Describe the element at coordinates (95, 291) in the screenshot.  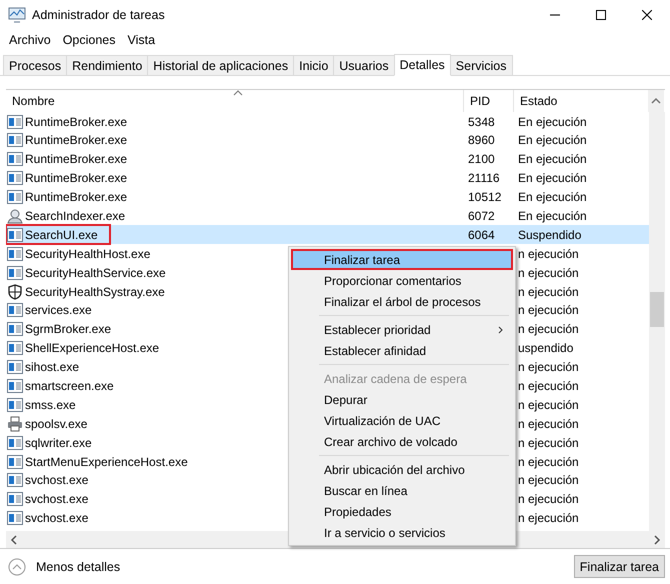
I see `table-cell: SecurityHealthSystray.exe` at that location.